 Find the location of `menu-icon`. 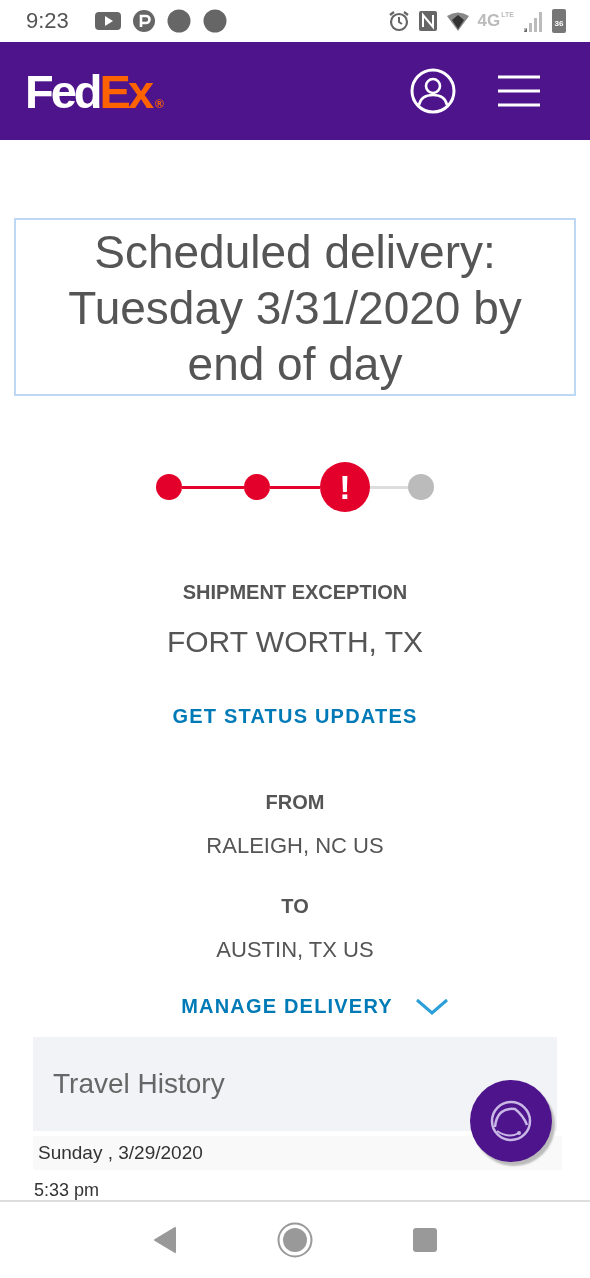

menu-icon is located at coordinates (519, 91).